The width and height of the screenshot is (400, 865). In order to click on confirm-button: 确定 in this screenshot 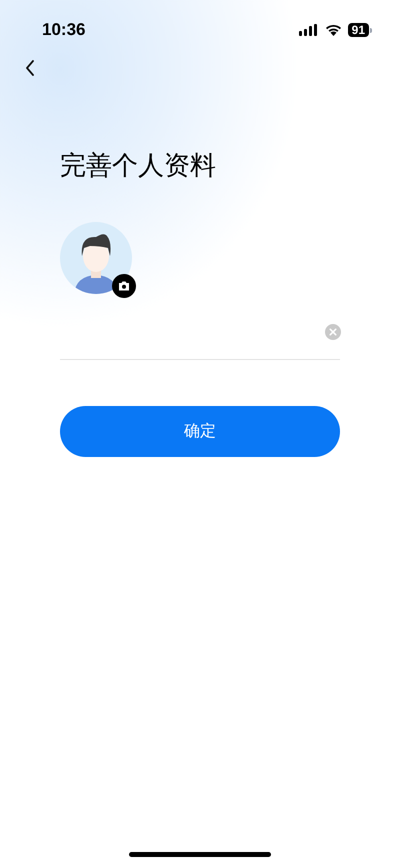, I will do `click(200, 431)`.